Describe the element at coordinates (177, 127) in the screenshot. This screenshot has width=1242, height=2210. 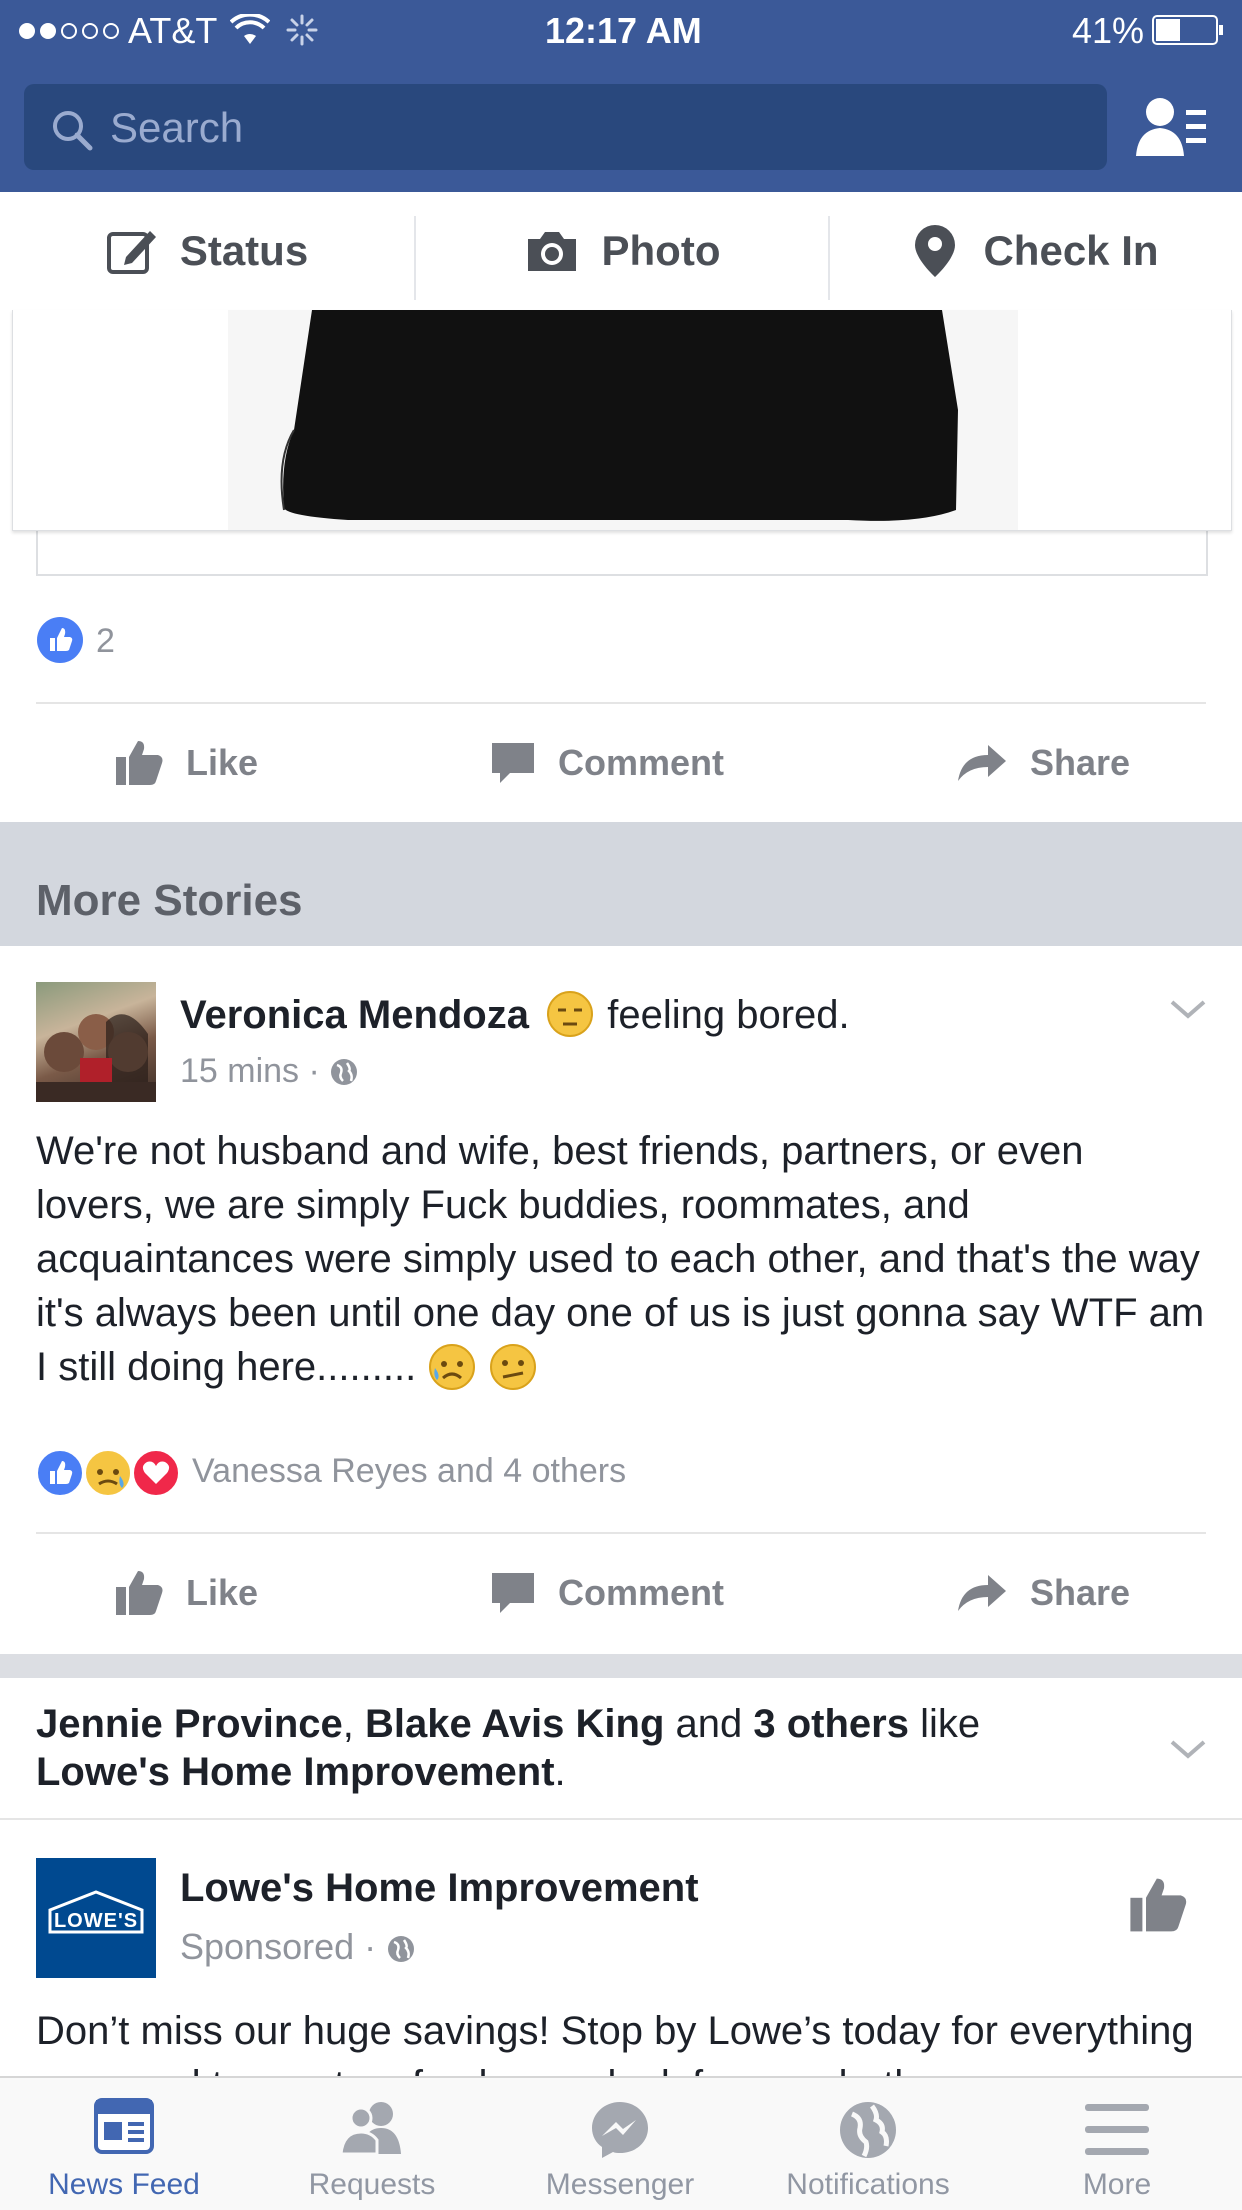
I see `search-placeholder: Search` at that location.